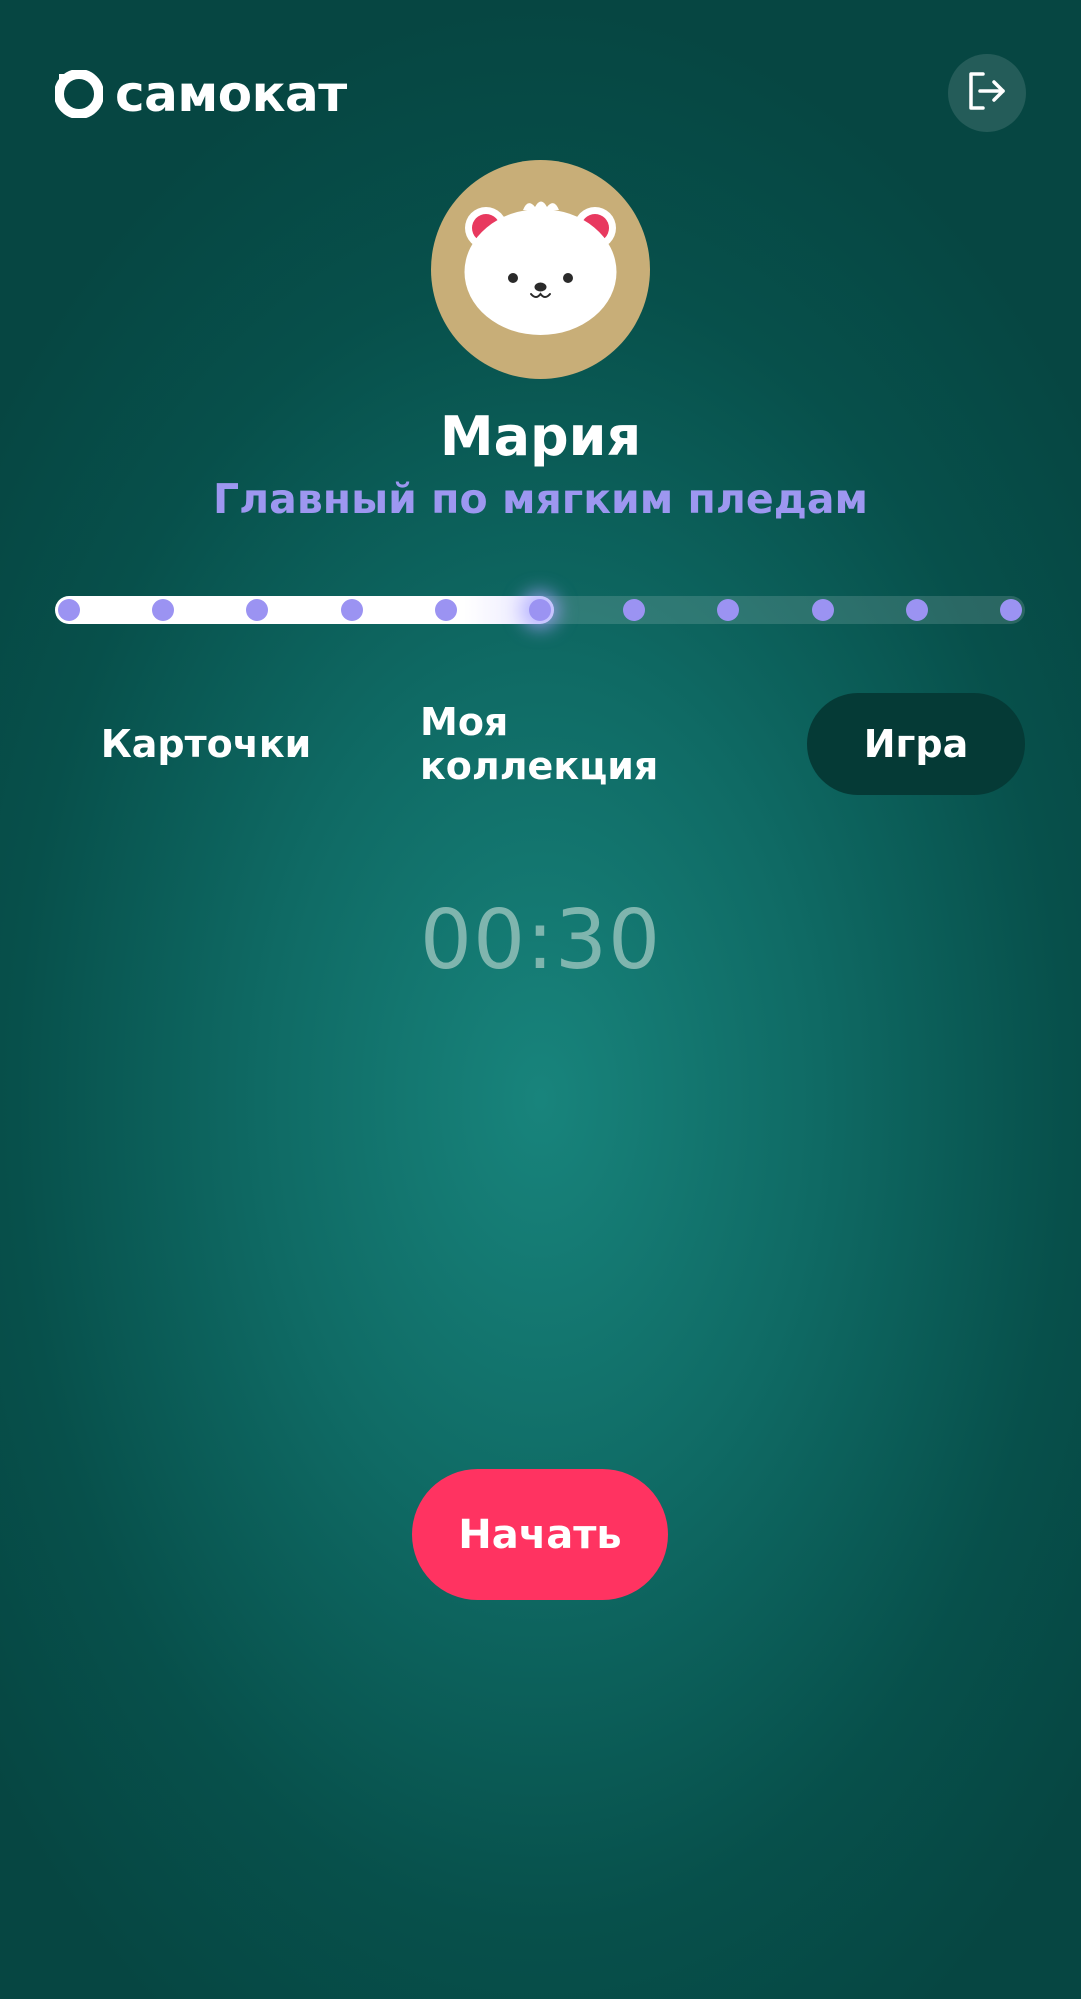  I want to click on avatar, so click(540, 269).